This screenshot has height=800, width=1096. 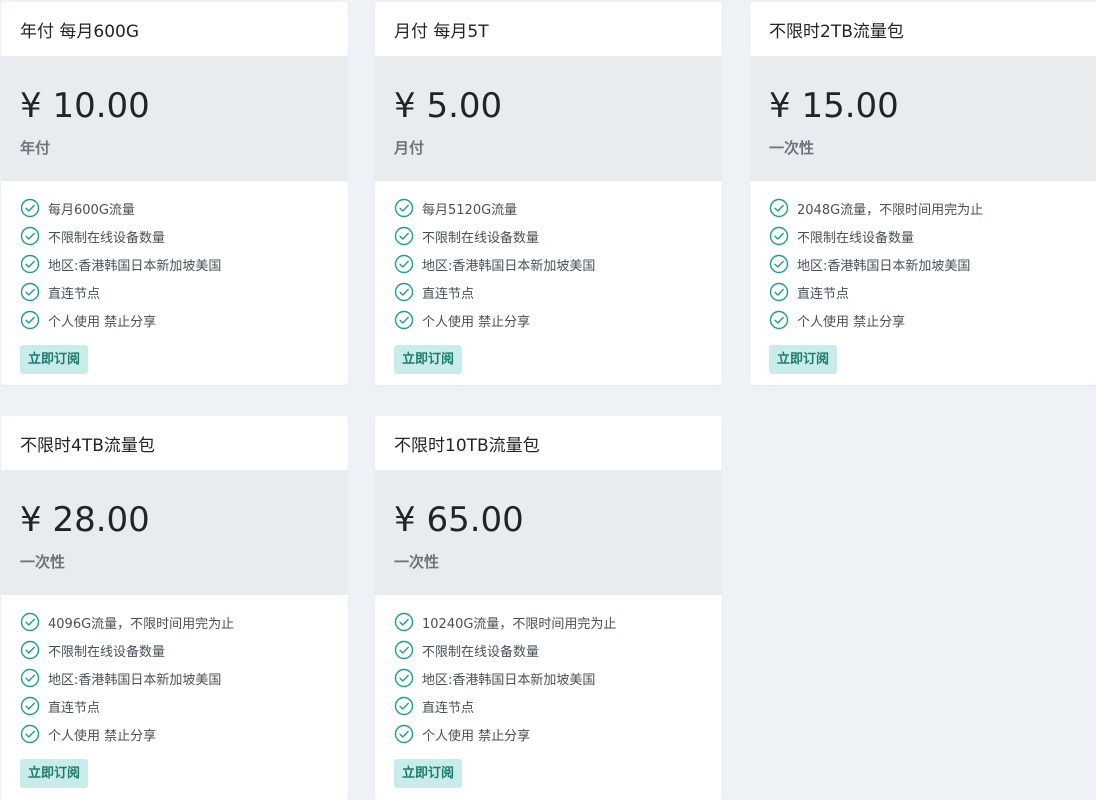 I want to click on feature-item: 4096G流量，不限时间用完为止, so click(x=174, y=622).